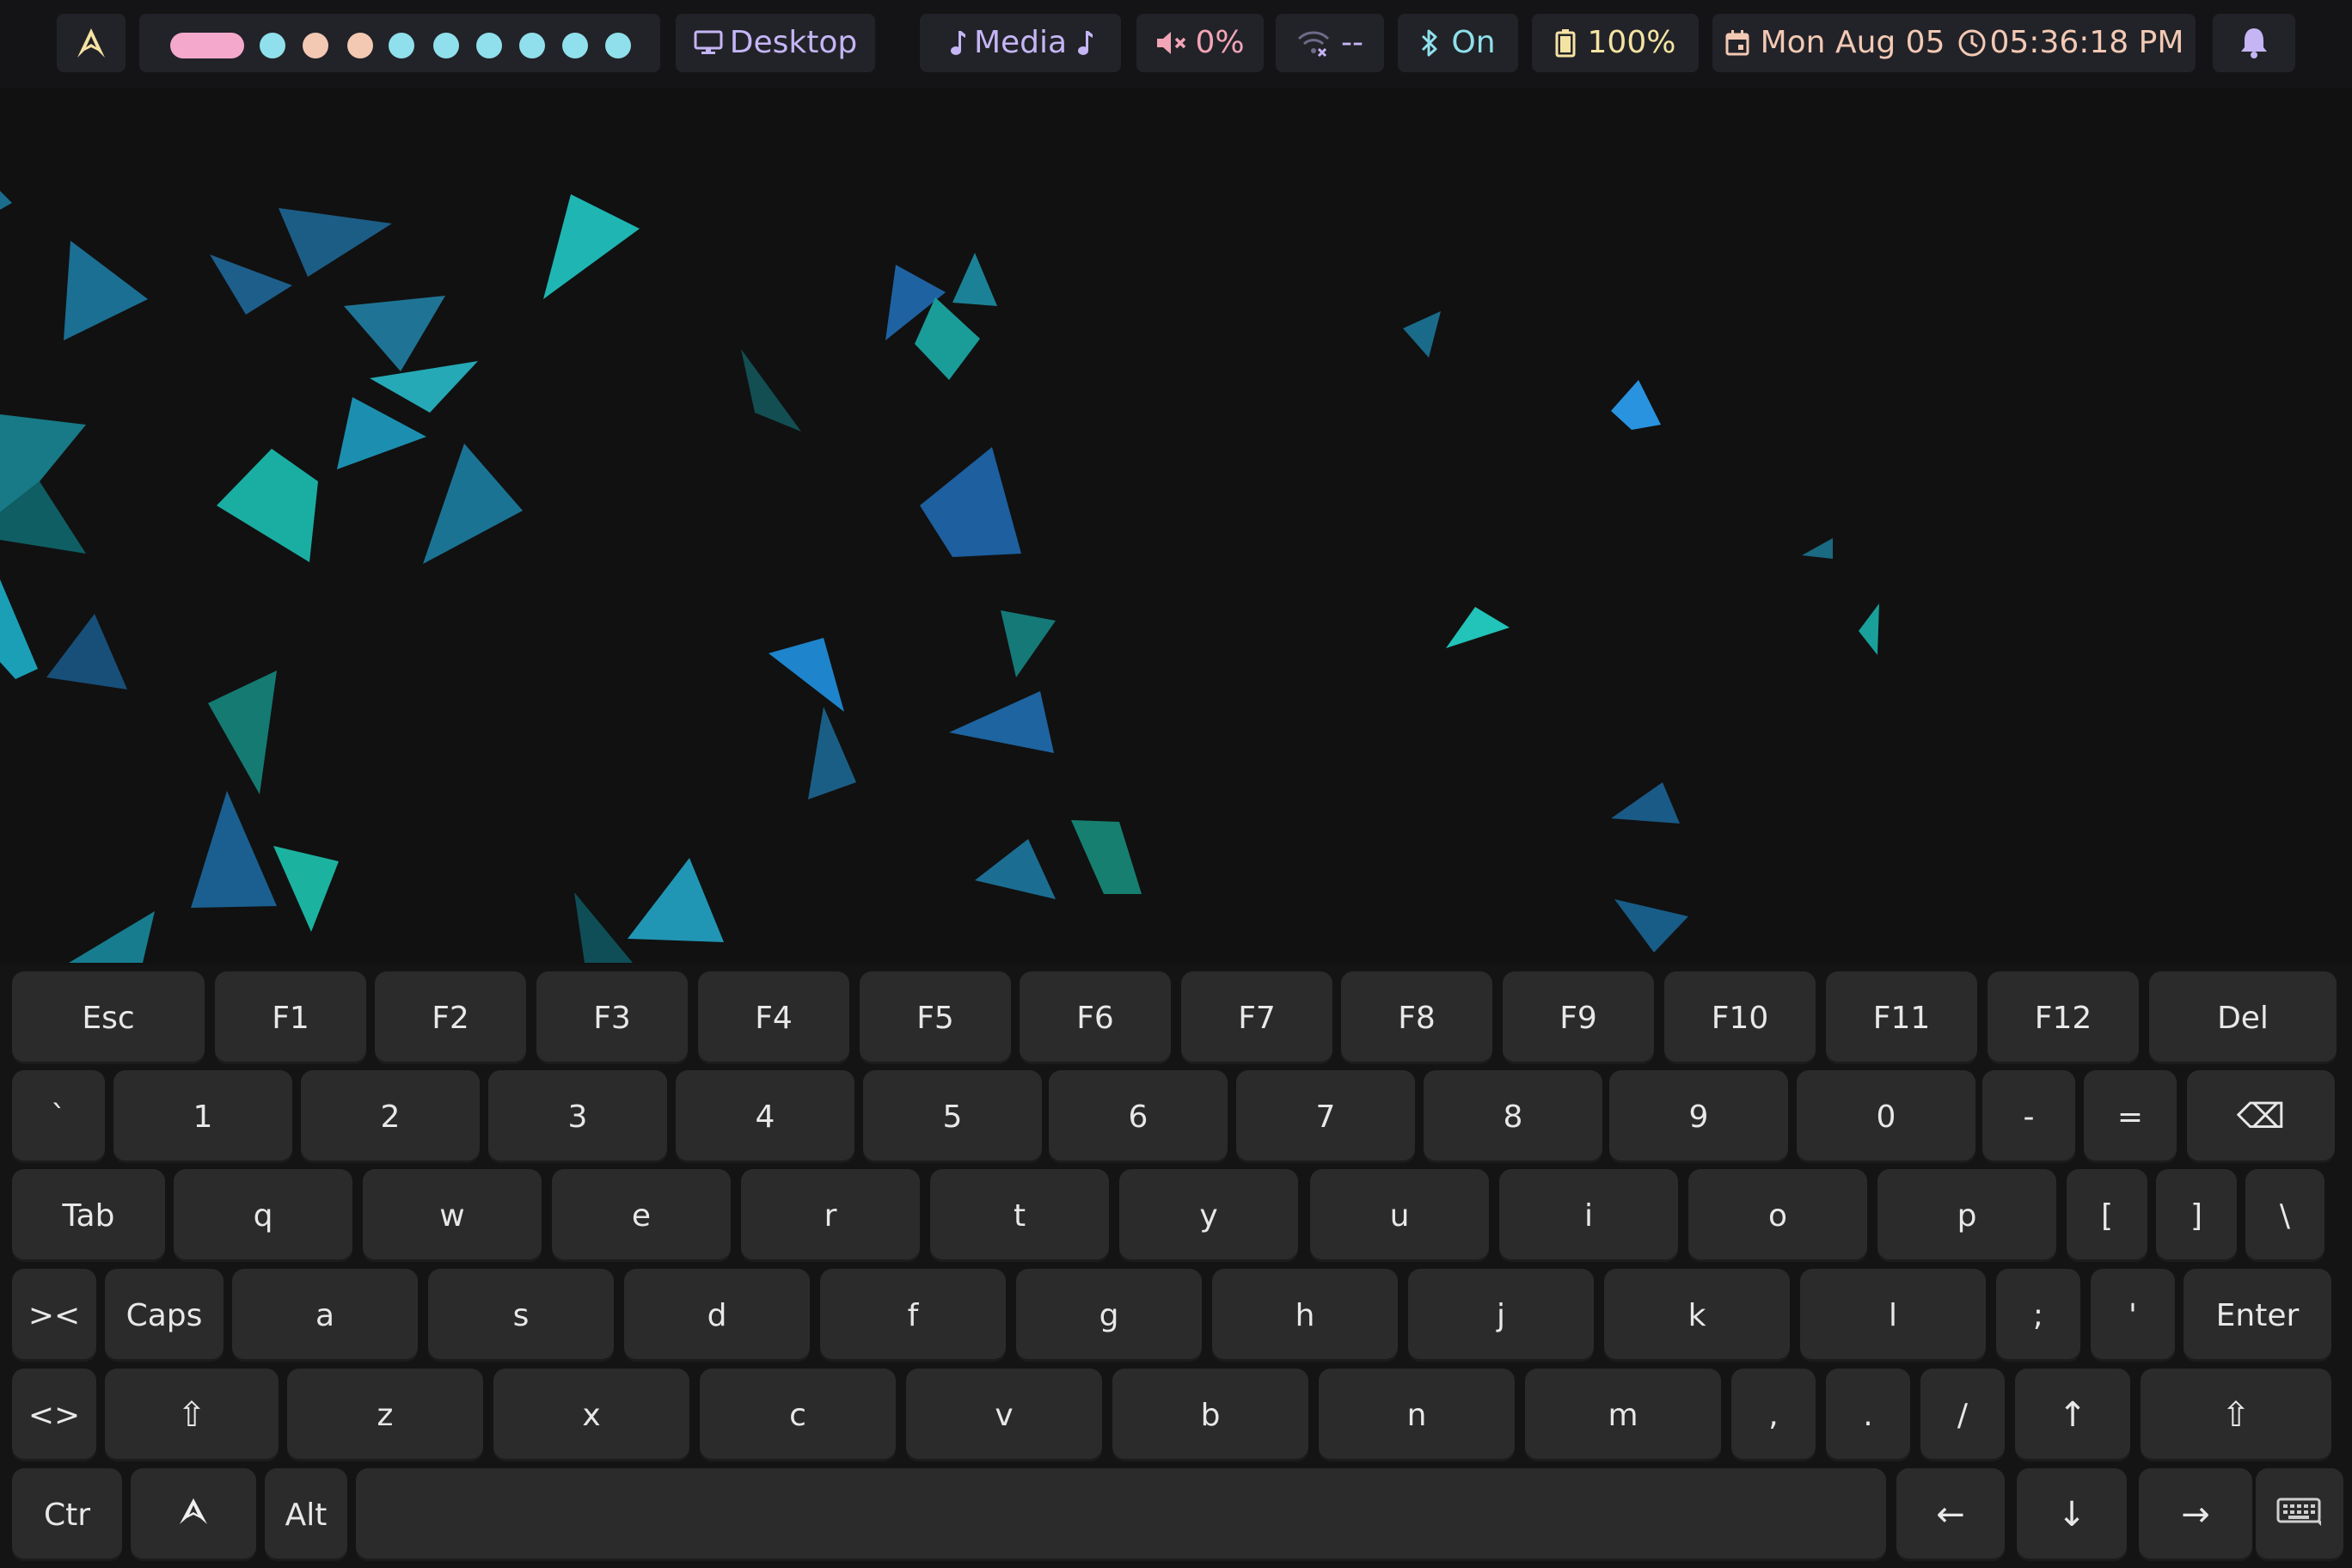  What do you see at coordinates (1020, 43) in the screenshot?
I see `media-module: Media` at bounding box center [1020, 43].